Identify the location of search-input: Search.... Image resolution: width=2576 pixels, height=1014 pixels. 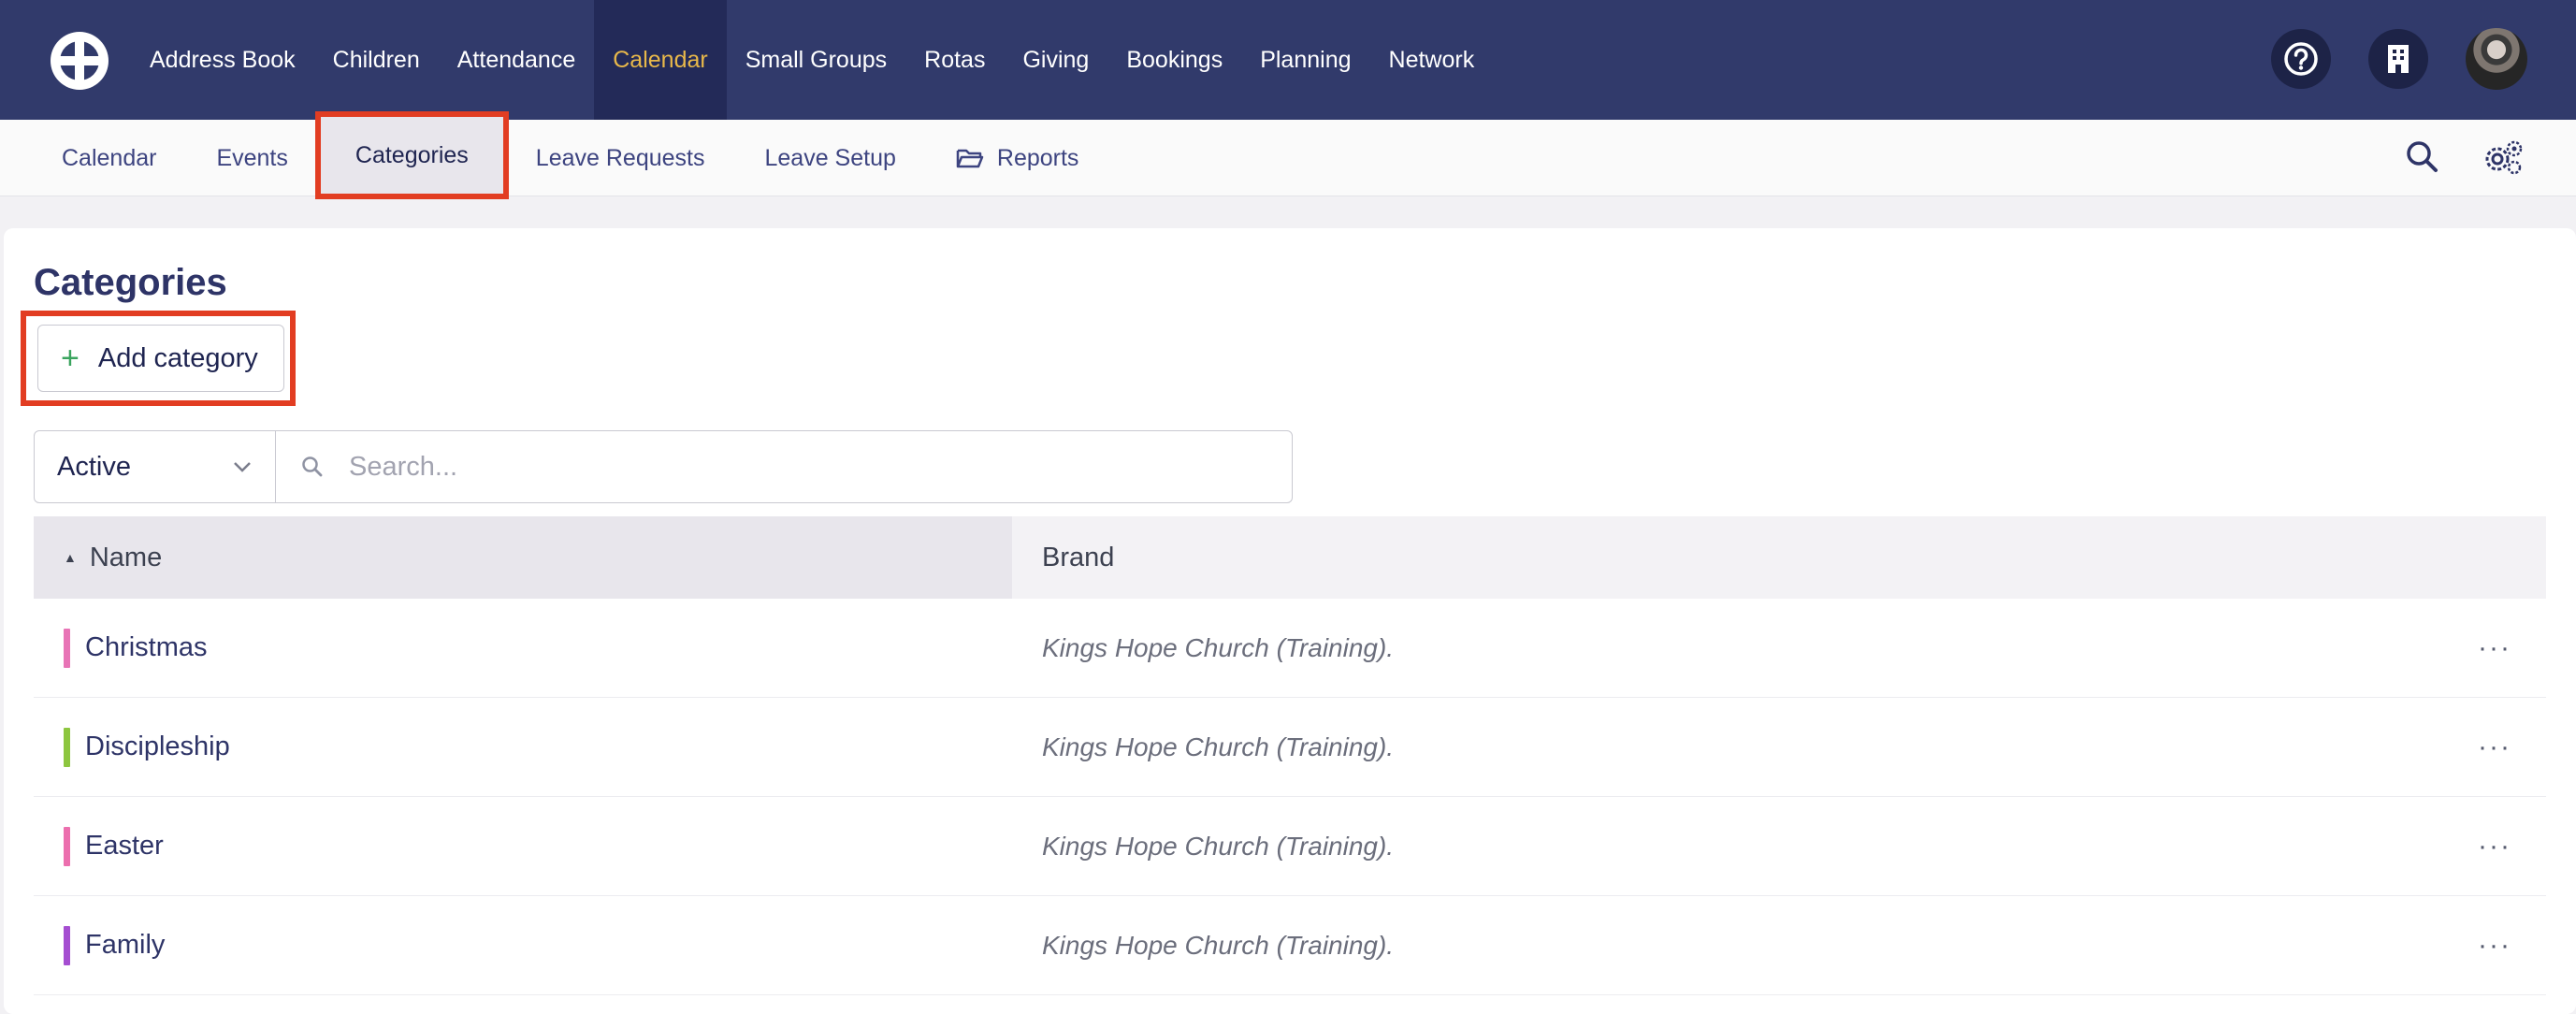
(784, 466).